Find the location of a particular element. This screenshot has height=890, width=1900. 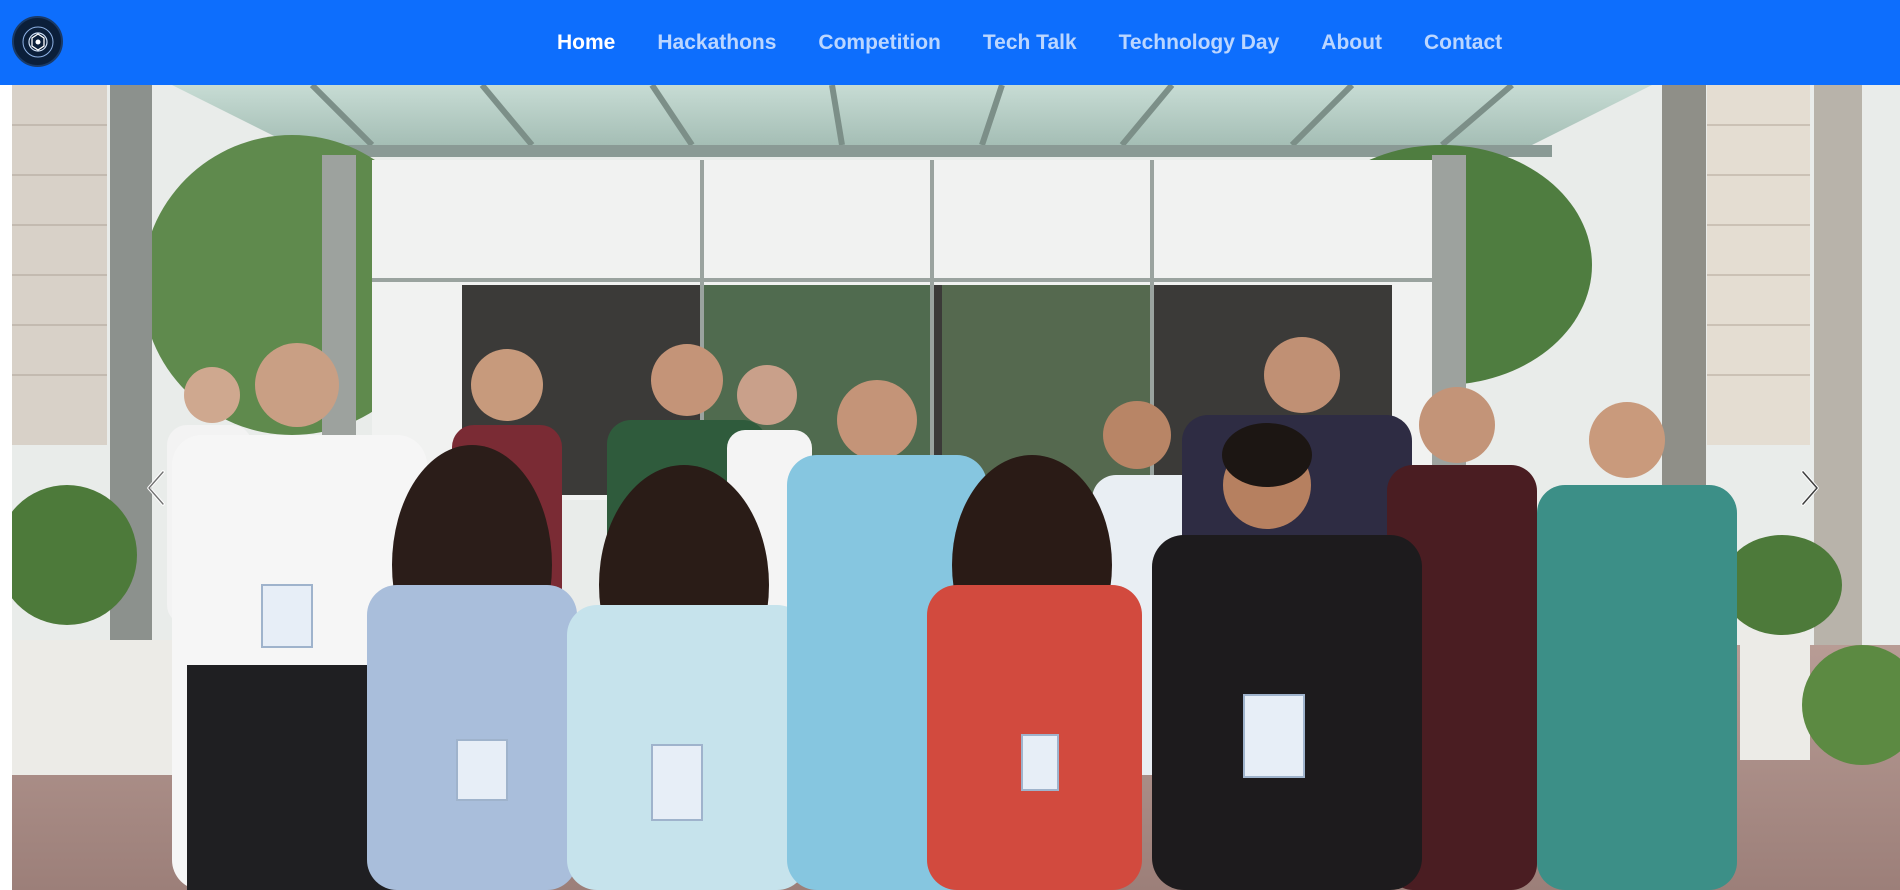

nav-link-tech-talk: Tech Talk is located at coordinates (1030, 43).